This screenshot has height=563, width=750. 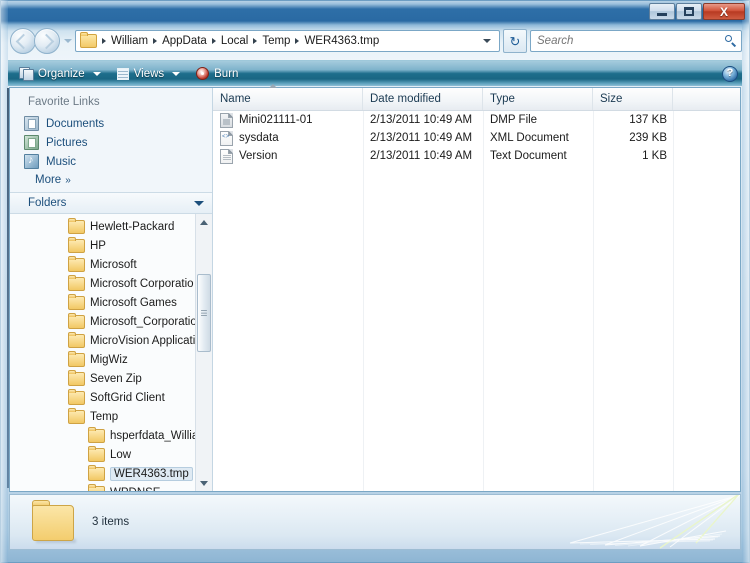 What do you see at coordinates (375, 73) in the screenshot?
I see `command-toolbar: Organize Views Burn ?` at bounding box center [375, 73].